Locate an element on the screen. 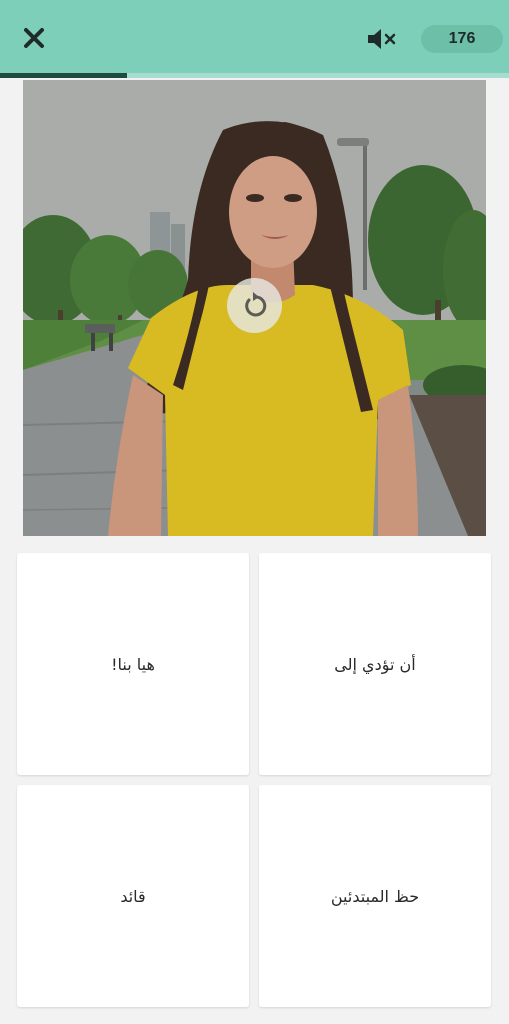  choice-card-3: حظ المبتدئين is located at coordinates (375, 896).